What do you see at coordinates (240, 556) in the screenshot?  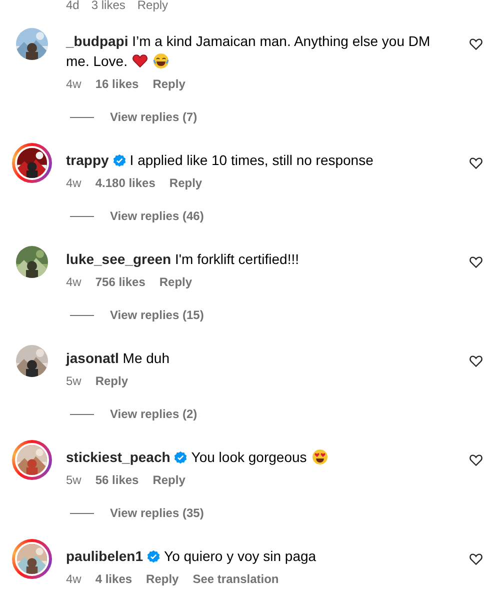 I see `comment-text: Yo quiero y voy sin paga` at bounding box center [240, 556].